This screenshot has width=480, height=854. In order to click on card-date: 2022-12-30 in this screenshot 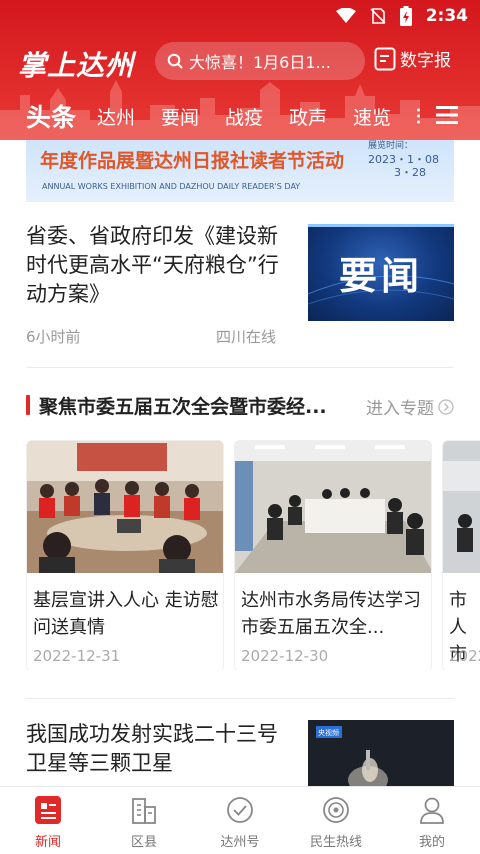, I will do `click(285, 656)`.